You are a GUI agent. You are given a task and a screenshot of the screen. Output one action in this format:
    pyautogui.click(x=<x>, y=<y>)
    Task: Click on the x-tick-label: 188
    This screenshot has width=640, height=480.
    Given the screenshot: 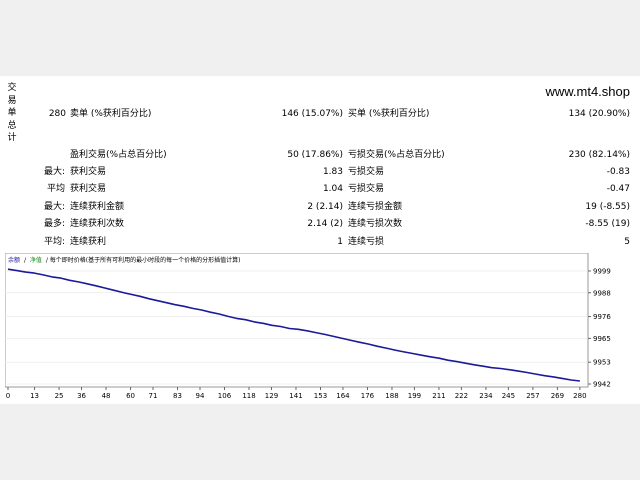 What is the action you would take?
    pyautogui.click(x=391, y=396)
    